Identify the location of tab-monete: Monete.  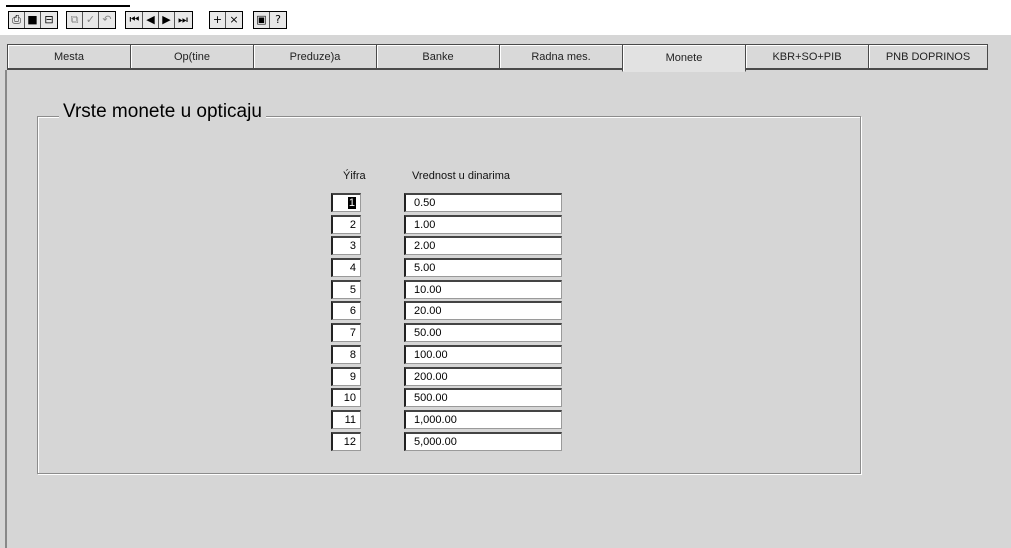
(684, 58).